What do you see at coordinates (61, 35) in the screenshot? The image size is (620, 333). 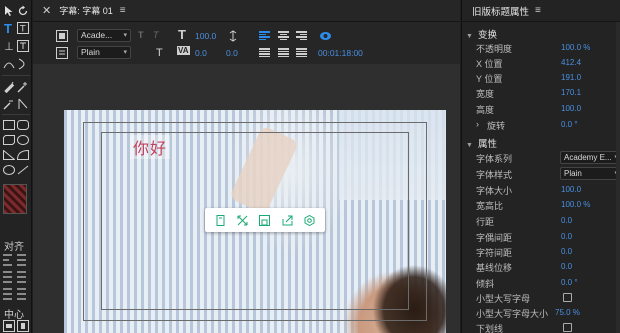 I see `roll-crawl-icon` at bounding box center [61, 35].